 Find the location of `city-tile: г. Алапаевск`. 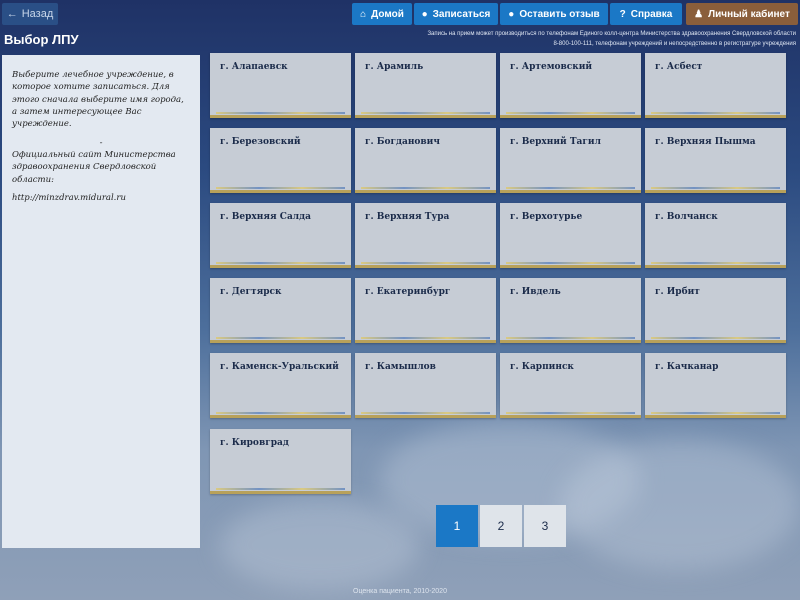

city-tile: г. Алапаевск is located at coordinates (280, 85).